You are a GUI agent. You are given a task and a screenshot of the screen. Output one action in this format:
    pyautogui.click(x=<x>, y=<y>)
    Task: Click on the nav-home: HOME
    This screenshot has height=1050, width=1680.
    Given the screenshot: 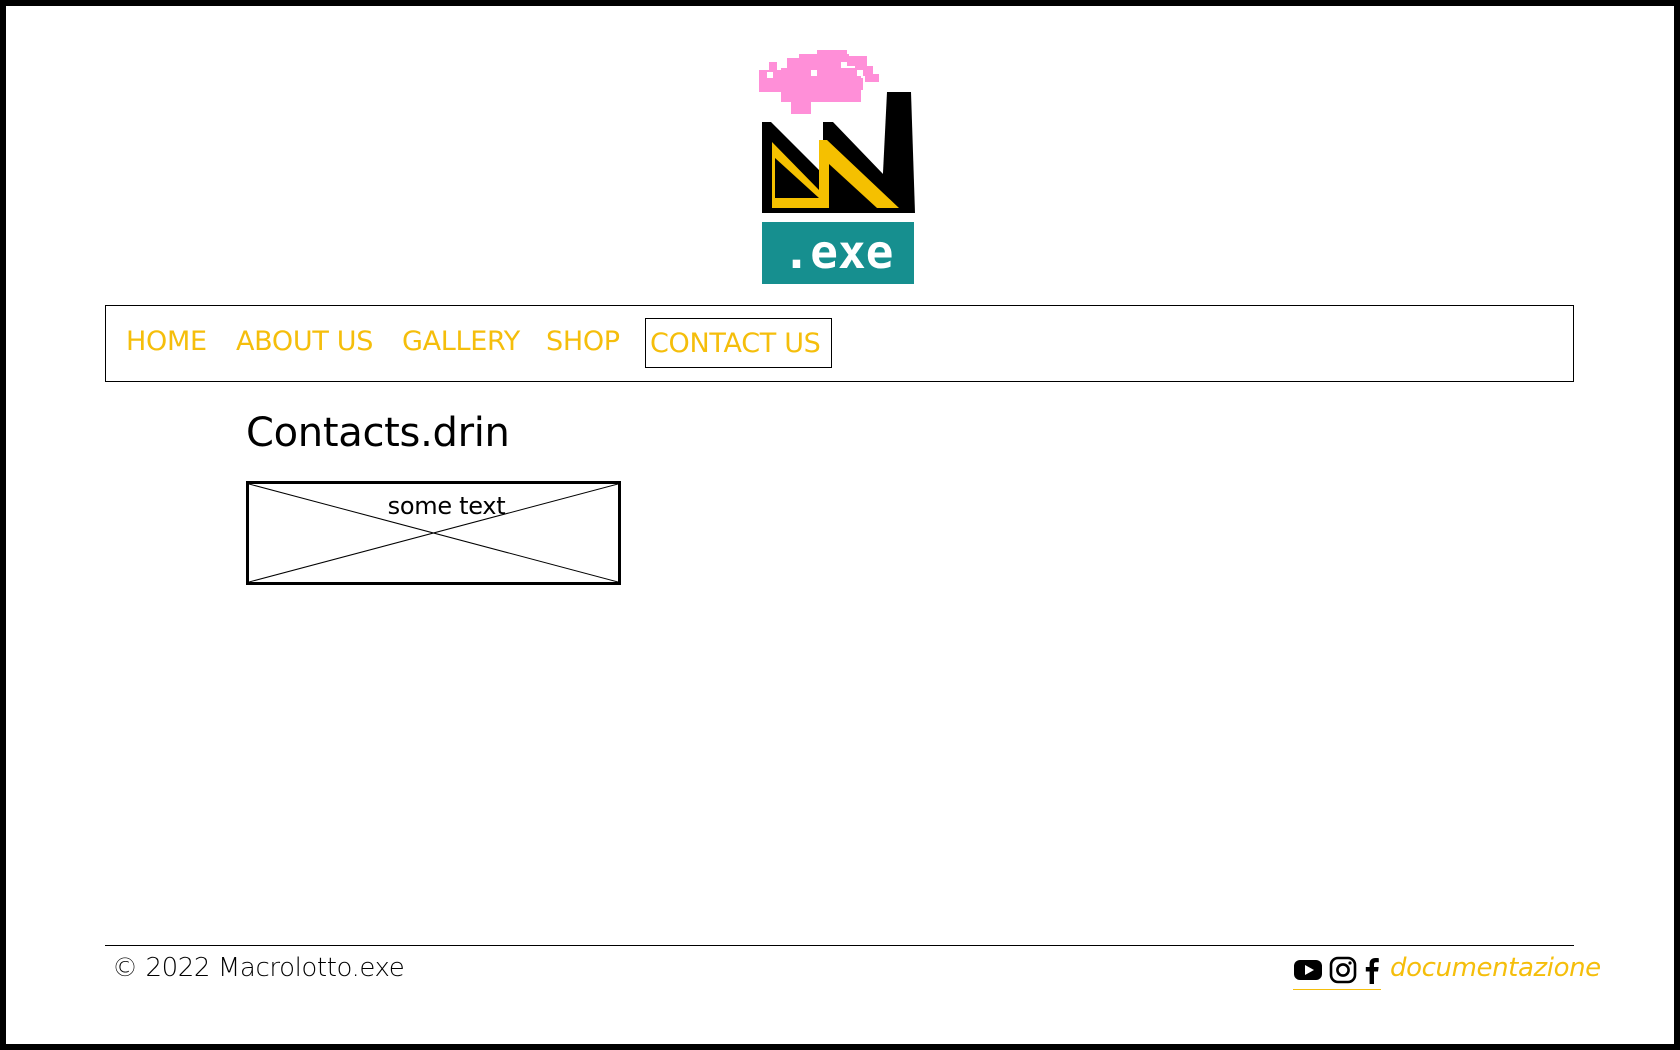 What is the action you would take?
    pyautogui.click(x=166, y=342)
    